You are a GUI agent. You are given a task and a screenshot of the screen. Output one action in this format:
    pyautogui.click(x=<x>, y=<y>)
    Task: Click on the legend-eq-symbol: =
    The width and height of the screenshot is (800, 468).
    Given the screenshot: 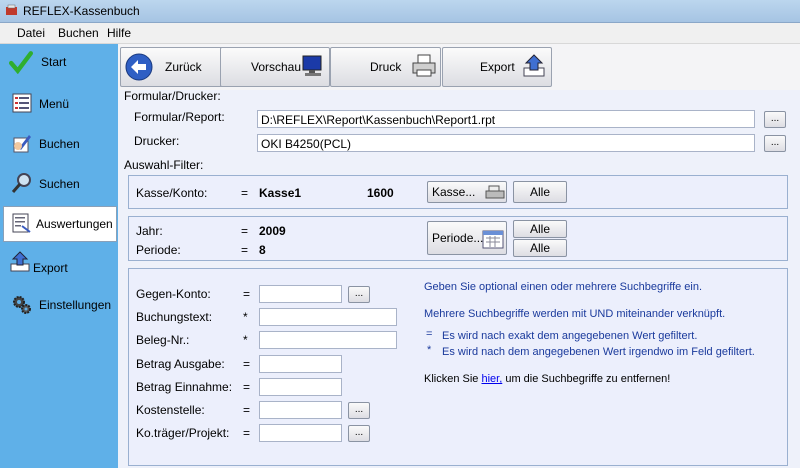 What is the action you would take?
    pyautogui.click(x=429, y=334)
    